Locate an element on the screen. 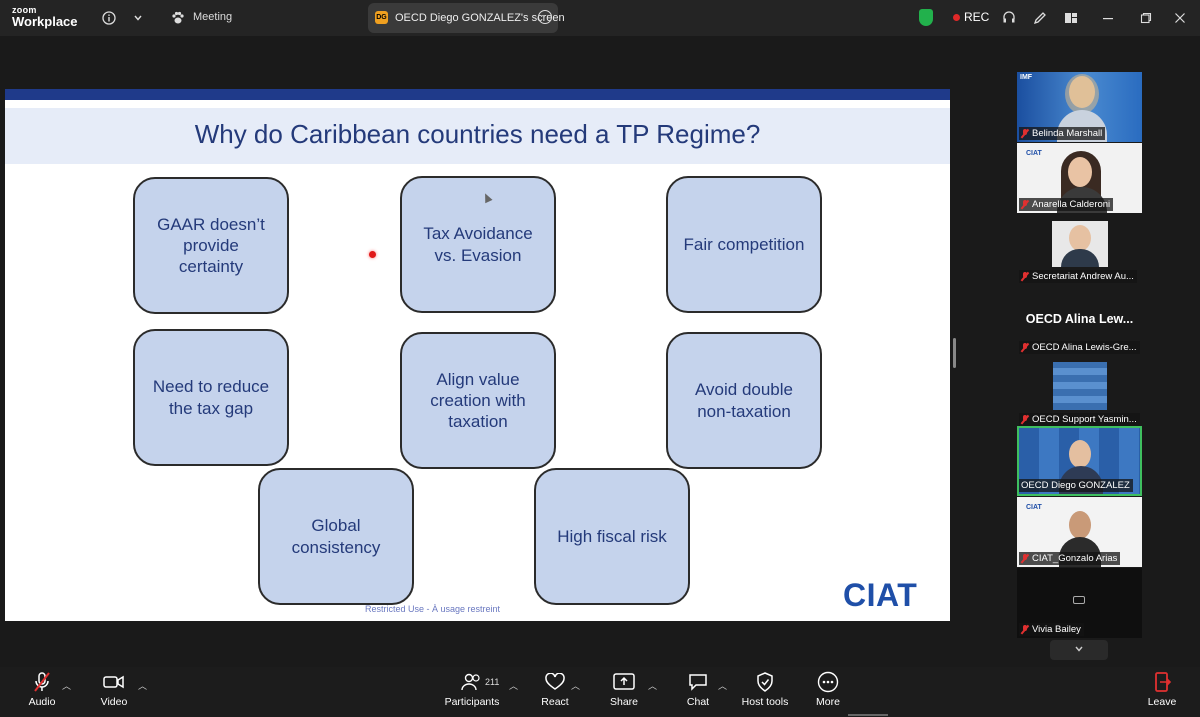 The image size is (1200, 717). minimize-icon is located at coordinates (1108, 18).